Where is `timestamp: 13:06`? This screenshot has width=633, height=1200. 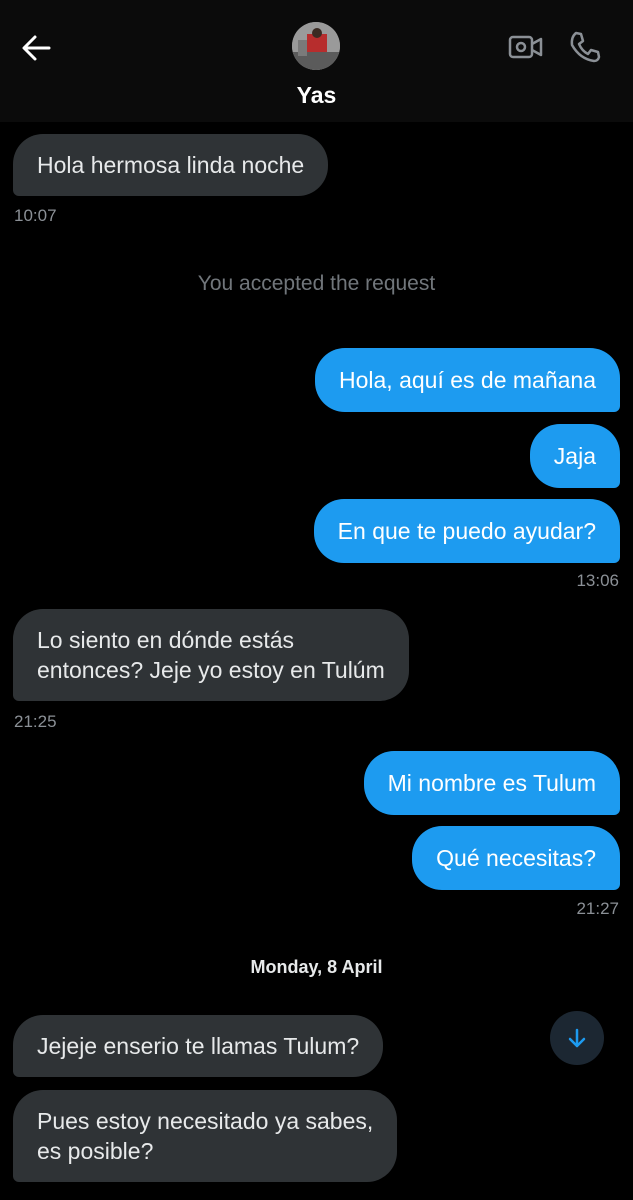
timestamp: 13:06 is located at coordinates (597, 580).